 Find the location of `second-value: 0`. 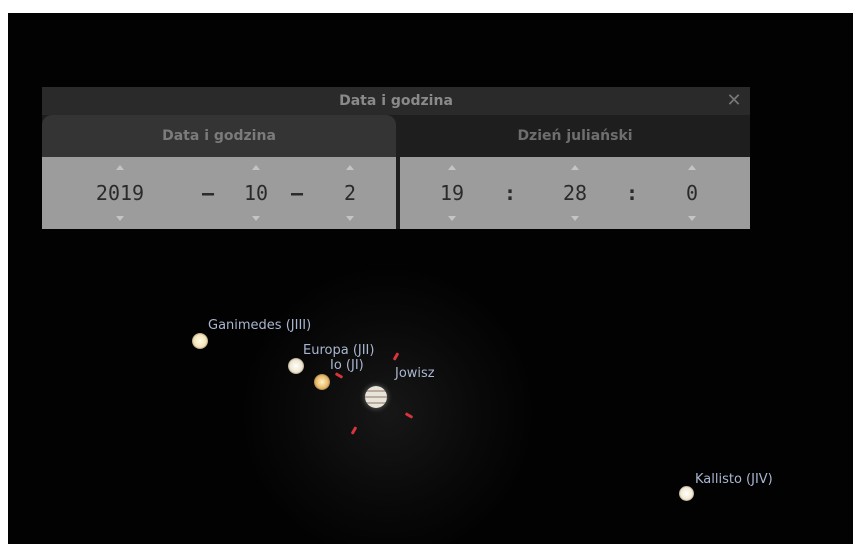

second-value: 0 is located at coordinates (692, 193).